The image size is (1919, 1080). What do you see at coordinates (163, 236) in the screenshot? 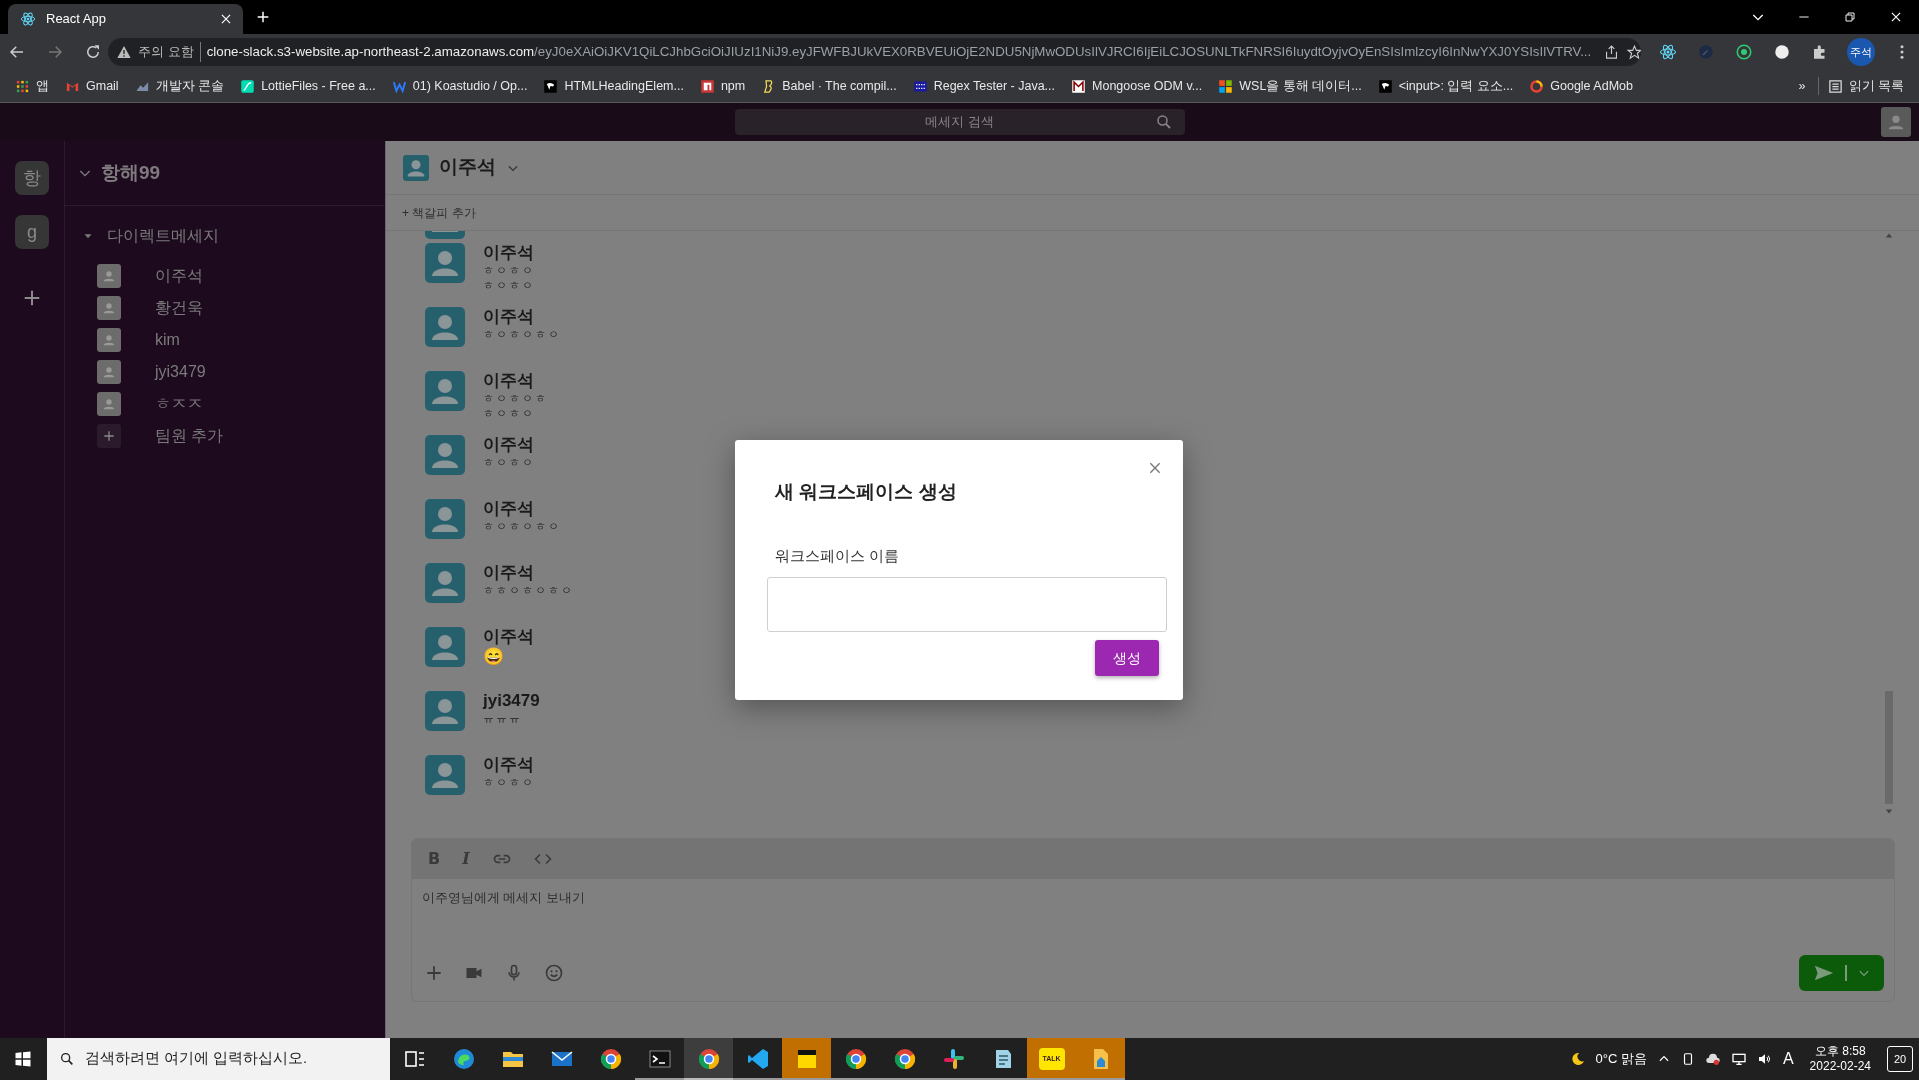
I see `section-title: 다이렉트메세지` at bounding box center [163, 236].